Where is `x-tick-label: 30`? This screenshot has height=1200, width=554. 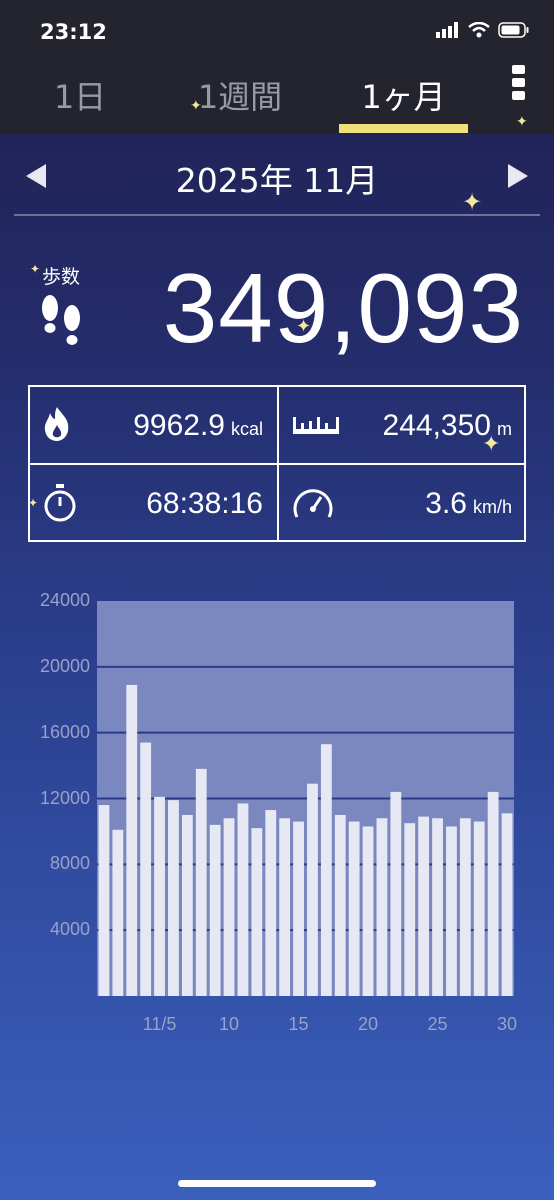 x-tick-label: 30 is located at coordinates (507, 1024).